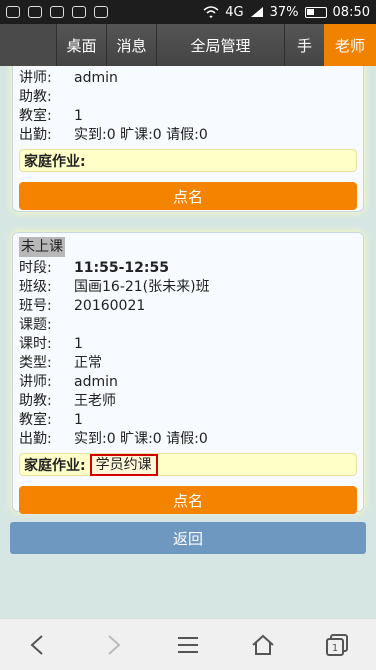  I want to click on row-value: 11:55-12:55, so click(121, 268).